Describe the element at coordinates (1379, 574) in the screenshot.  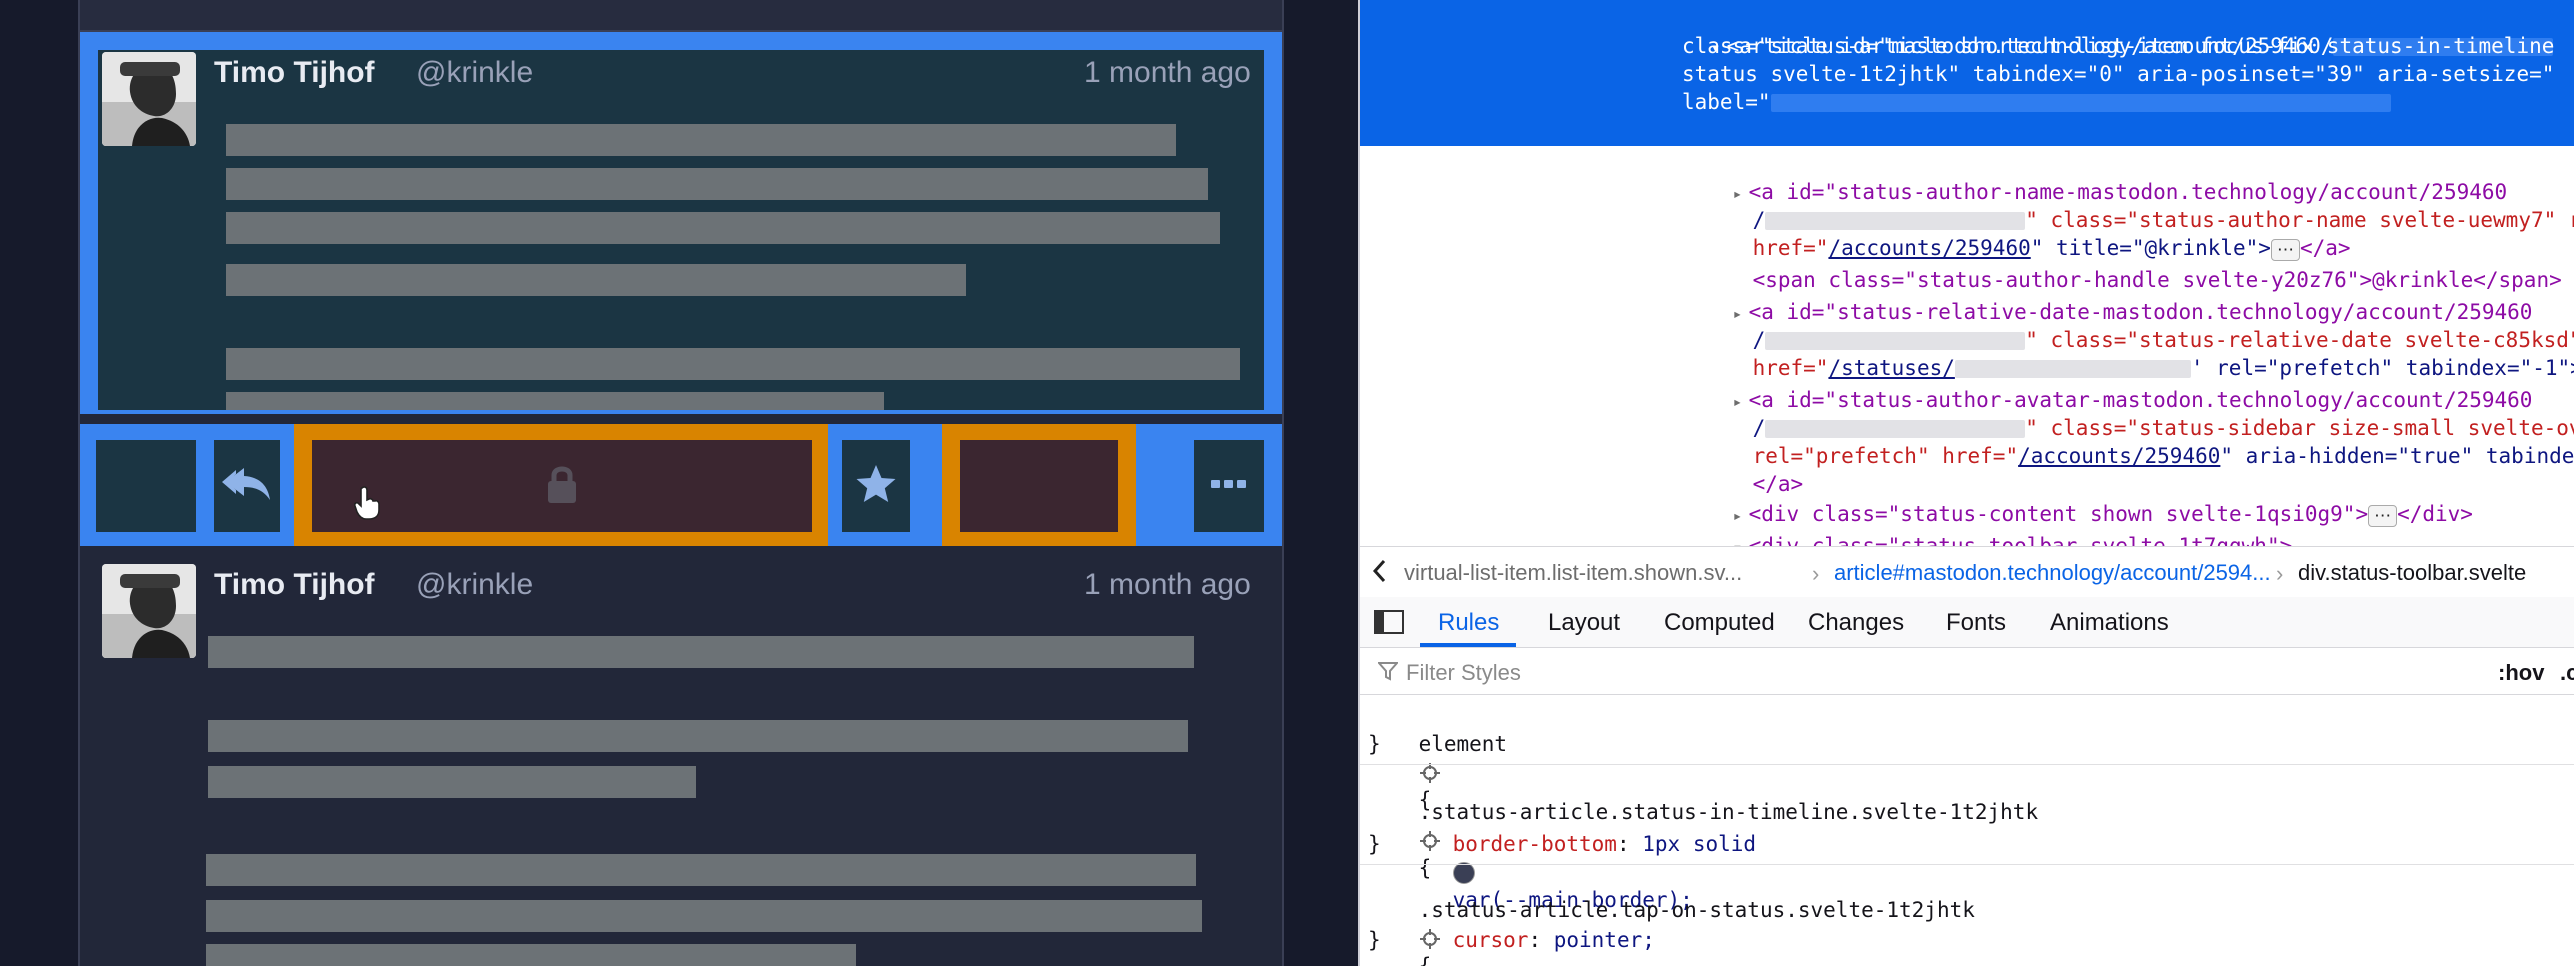
I see `breadcrumb-scroll-left-icon` at that location.